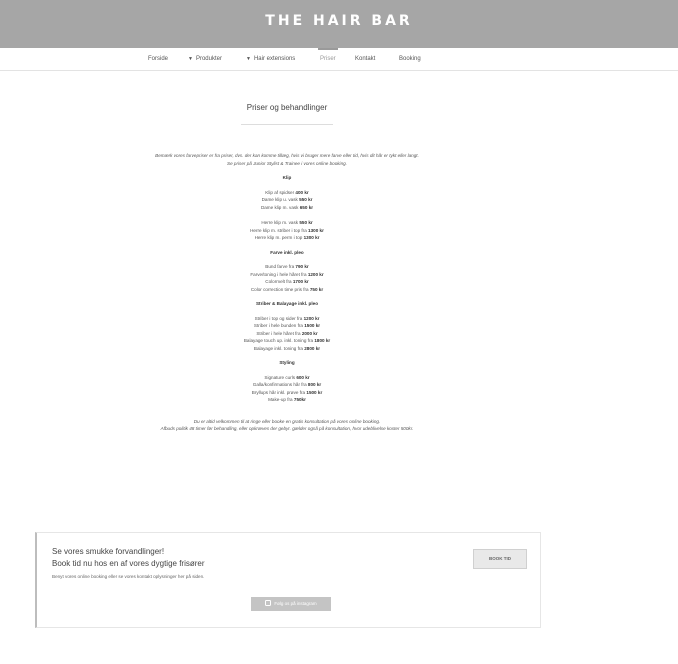 The image size is (678, 664). What do you see at coordinates (314, 384) in the screenshot?
I see `price-item-price: 800 kr` at bounding box center [314, 384].